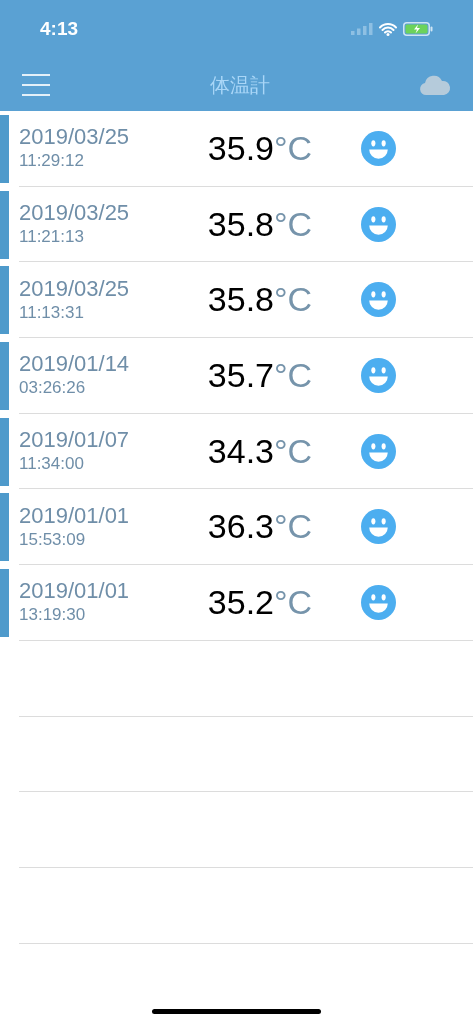 The width and height of the screenshot is (473, 1024). Describe the element at coordinates (75, 364) in the screenshot. I see `record-date: 2019/01/14` at that location.